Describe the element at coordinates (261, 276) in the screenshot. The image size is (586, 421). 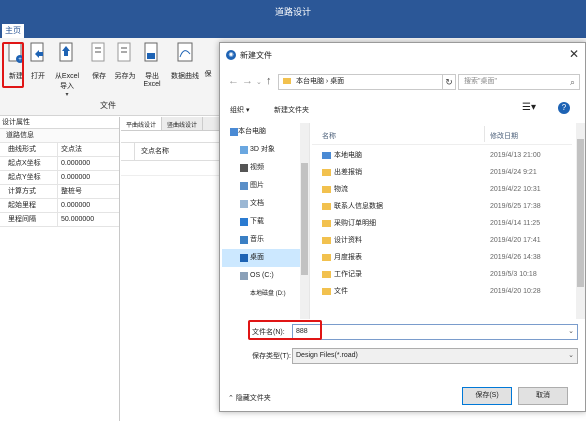
I see `nav-item-c-drive: OS (C:)` at that location.